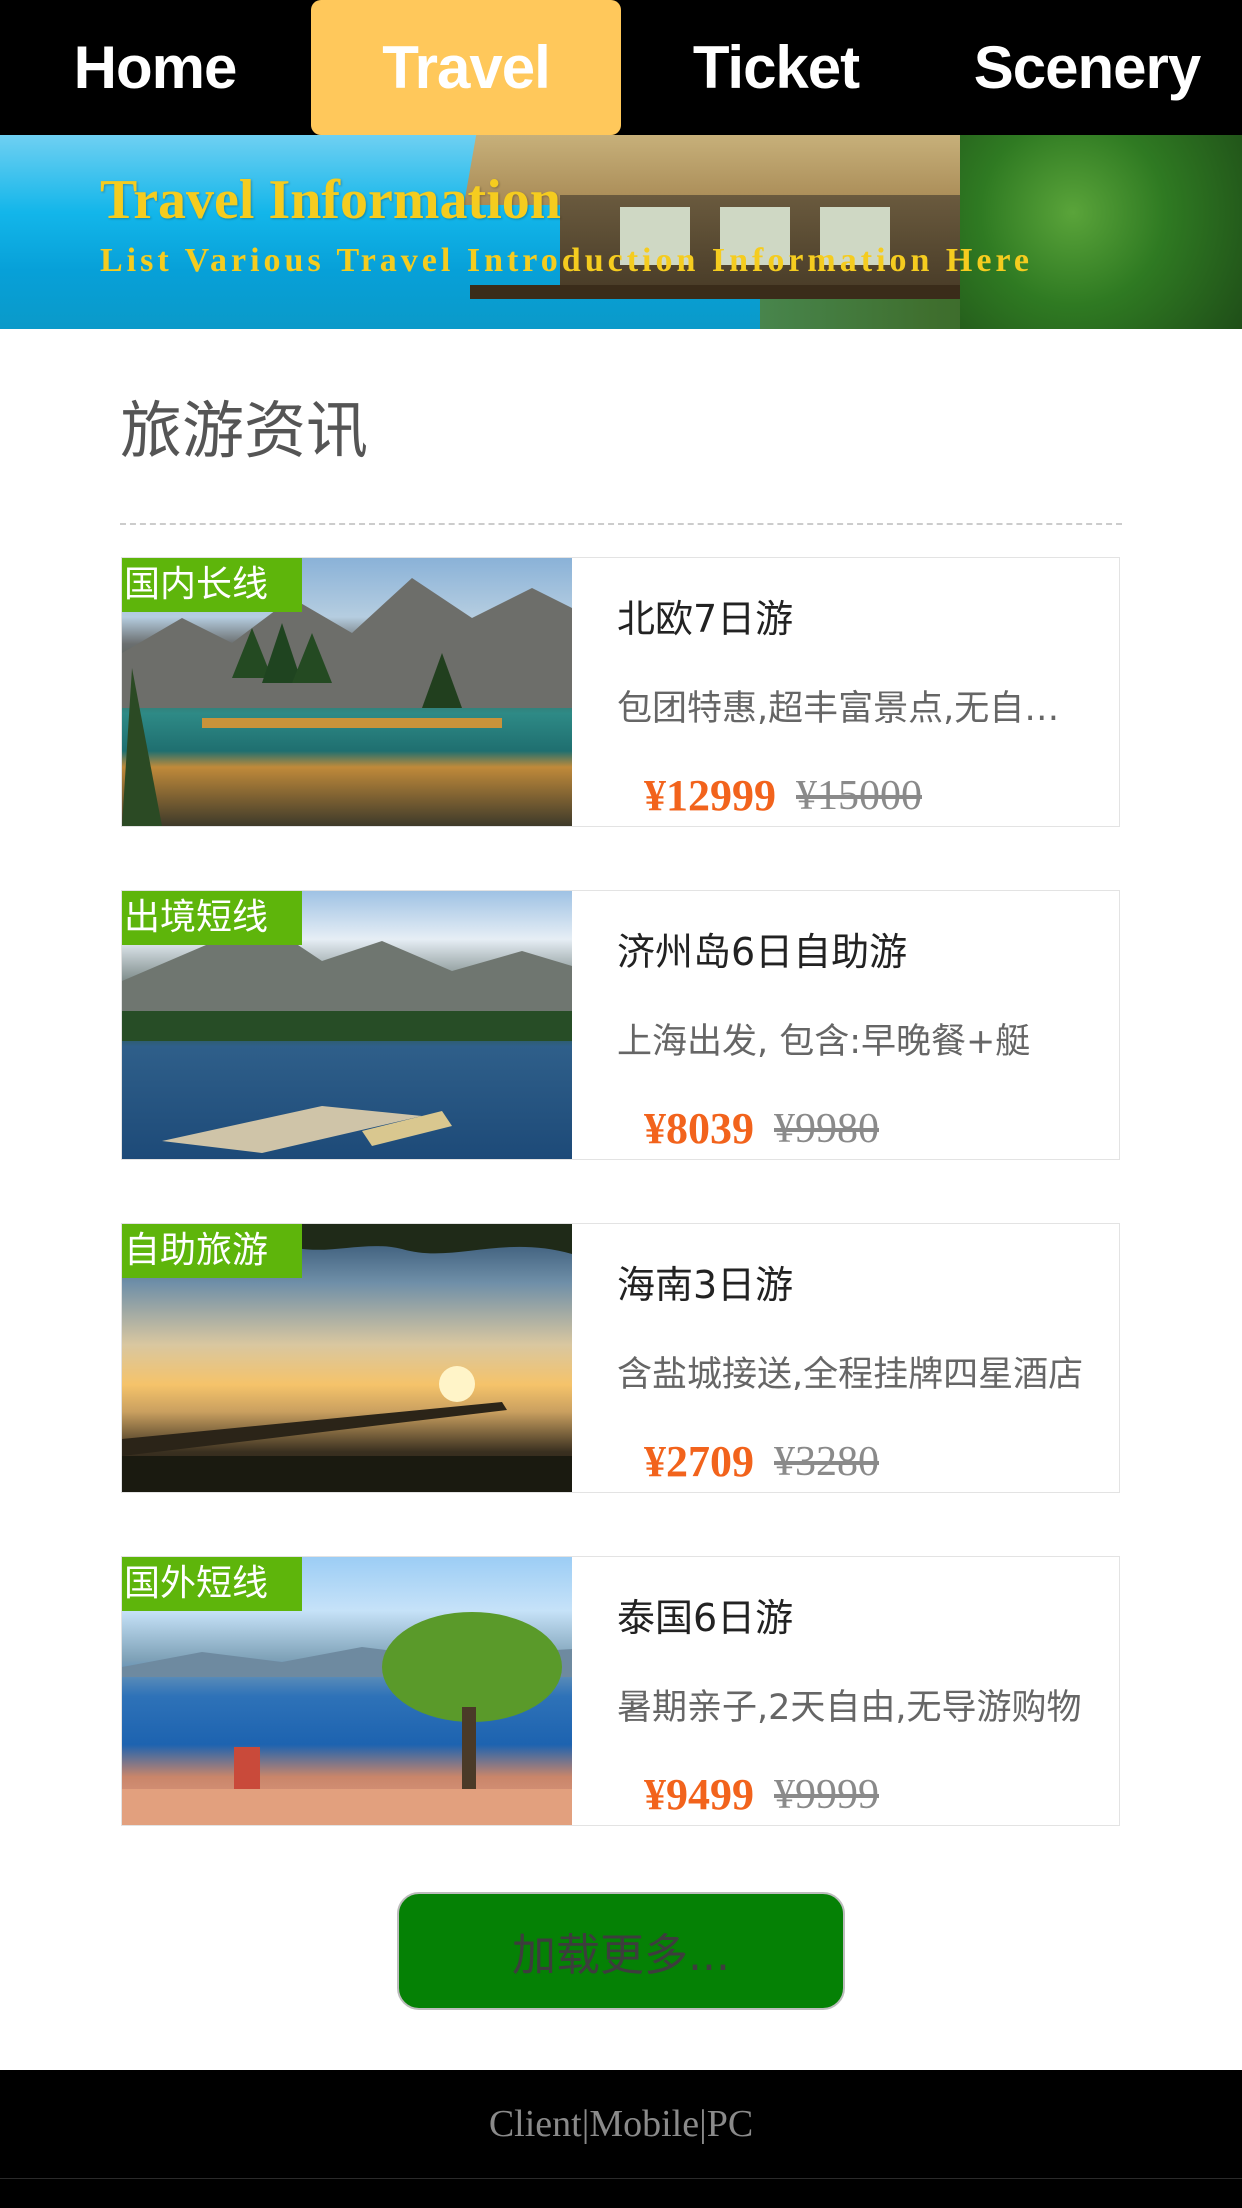 The height and width of the screenshot is (2208, 1242). I want to click on travel-card: 国外短线 泰国6日游 暑期亲子,2天自由,无导游购物 ¥9499 ¥9999, so click(620, 1691).